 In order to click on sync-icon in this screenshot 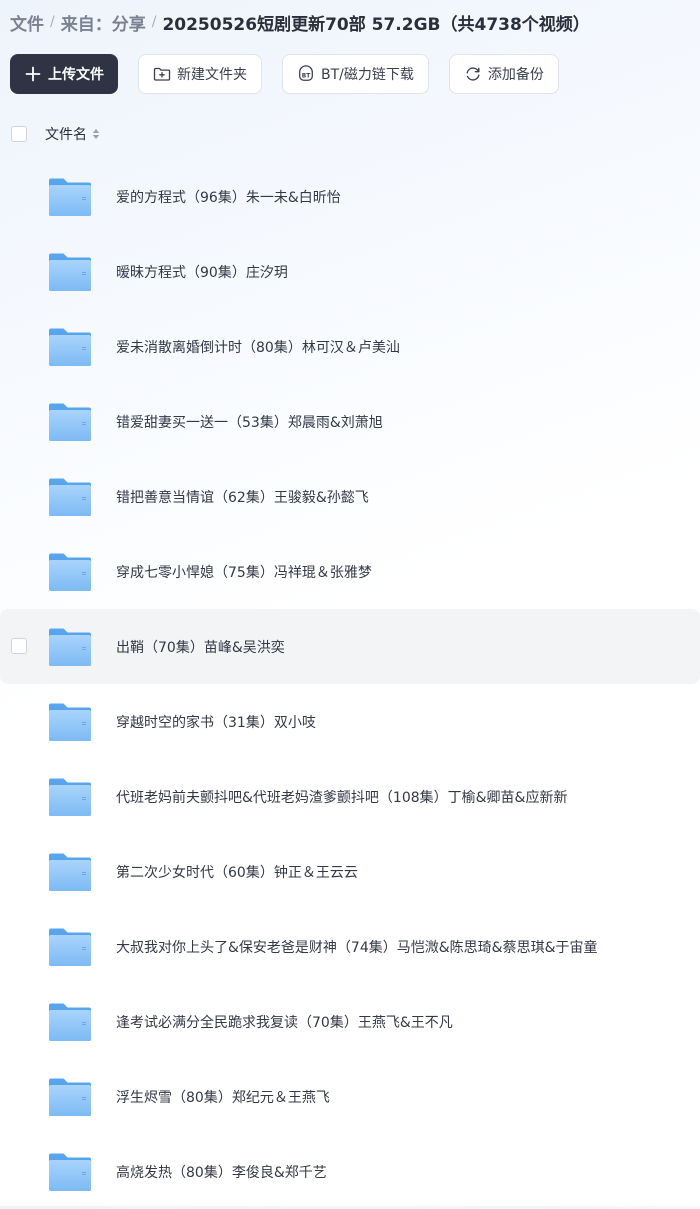, I will do `click(473, 74)`.